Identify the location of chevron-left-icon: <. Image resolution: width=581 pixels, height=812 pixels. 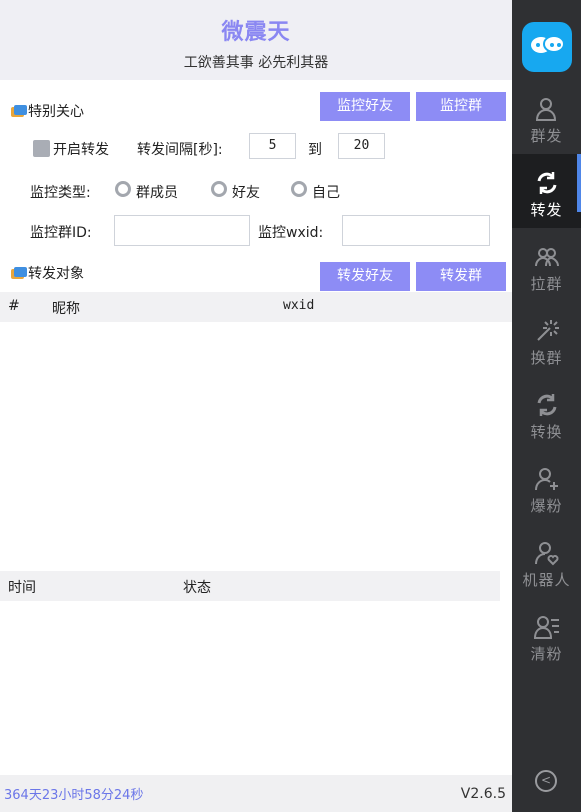
(546, 780).